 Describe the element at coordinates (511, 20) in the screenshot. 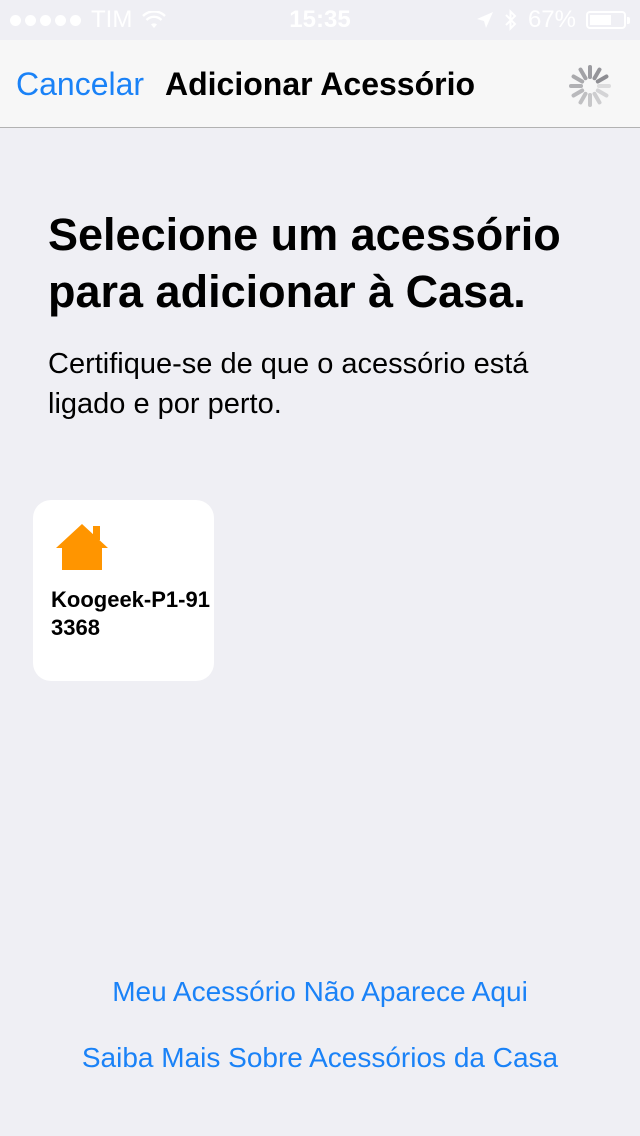

I see `bluetooth-icon` at that location.